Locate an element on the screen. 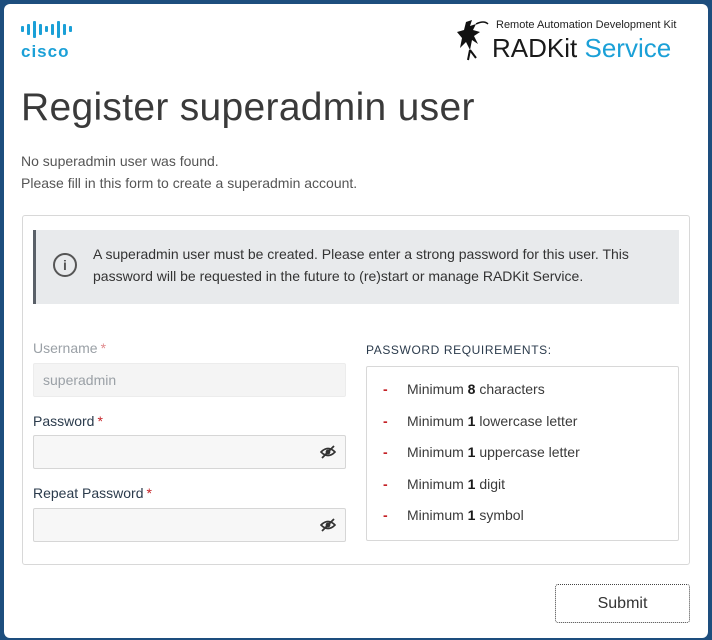 This screenshot has width=712, height=640. requirement-suffix: digit is located at coordinates (490, 484).